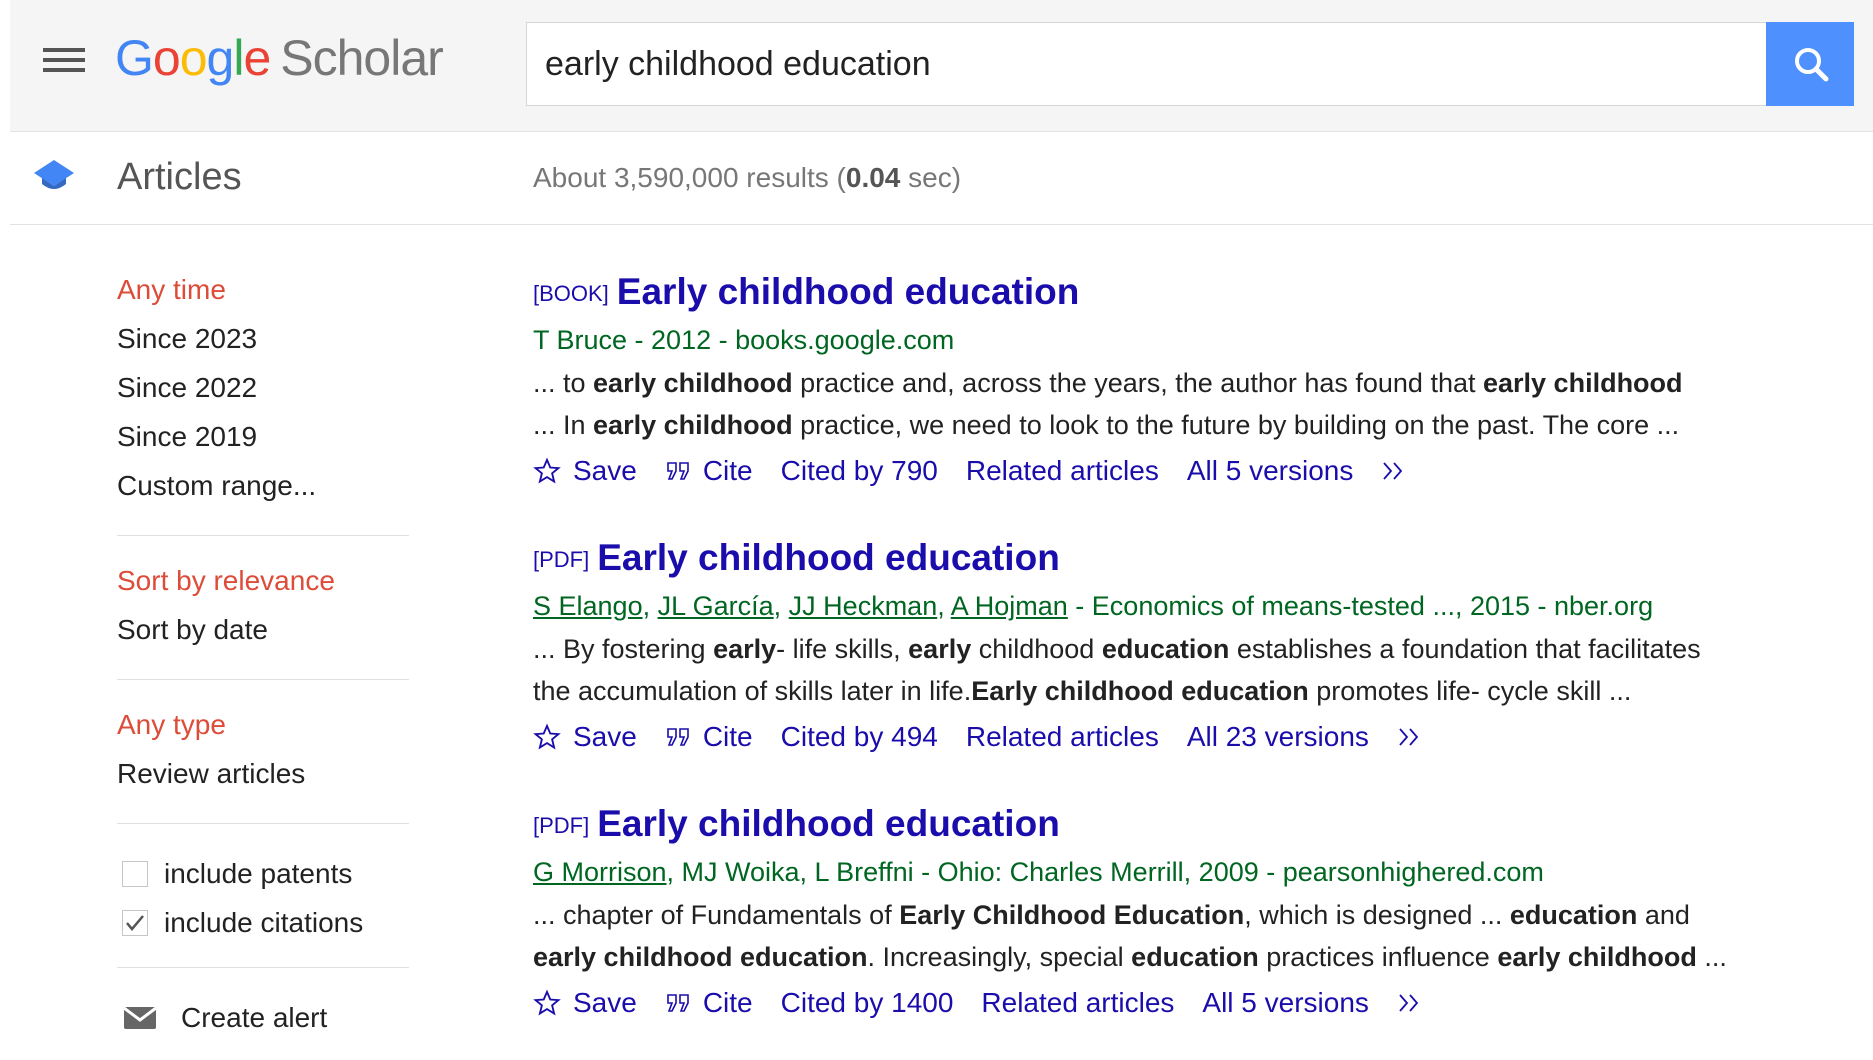 This screenshot has width=1873, height=1060. I want to click on hamburger-menu-icon, so click(62, 60).